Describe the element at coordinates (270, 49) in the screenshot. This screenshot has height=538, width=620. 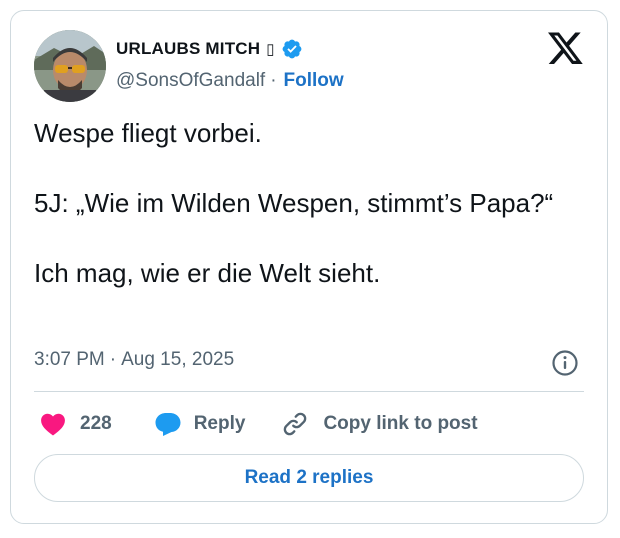
I see `author-name-glyph: ▯` at that location.